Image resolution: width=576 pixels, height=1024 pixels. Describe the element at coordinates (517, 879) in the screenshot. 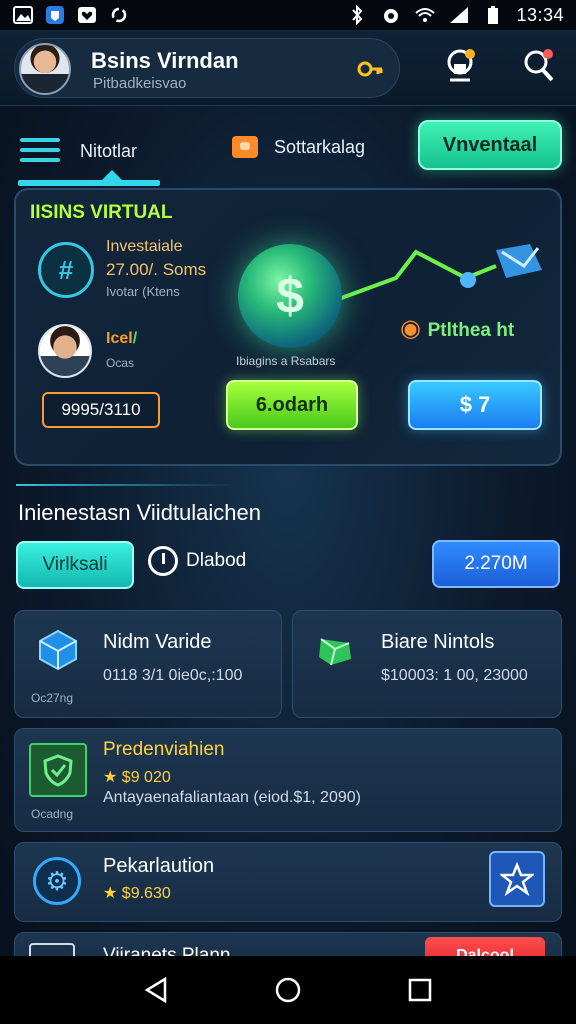

I see `favorite-star-button` at that location.